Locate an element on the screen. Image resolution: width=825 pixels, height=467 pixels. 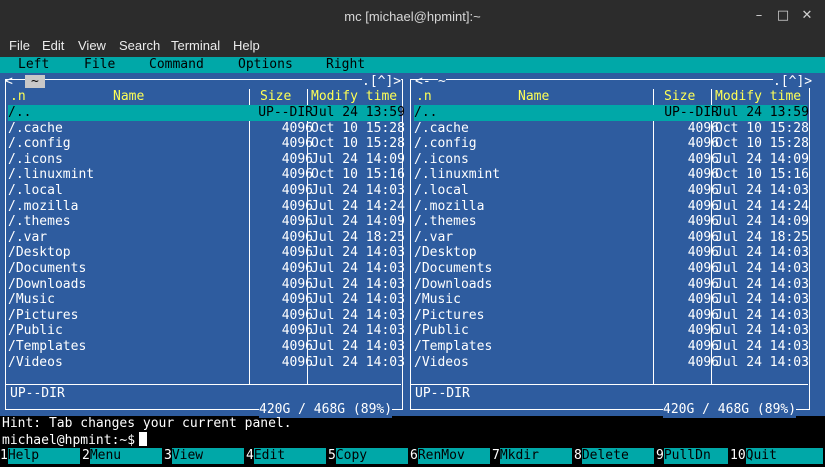
fkey-renmov: 6RenMov is located at coordinates (451, 456).